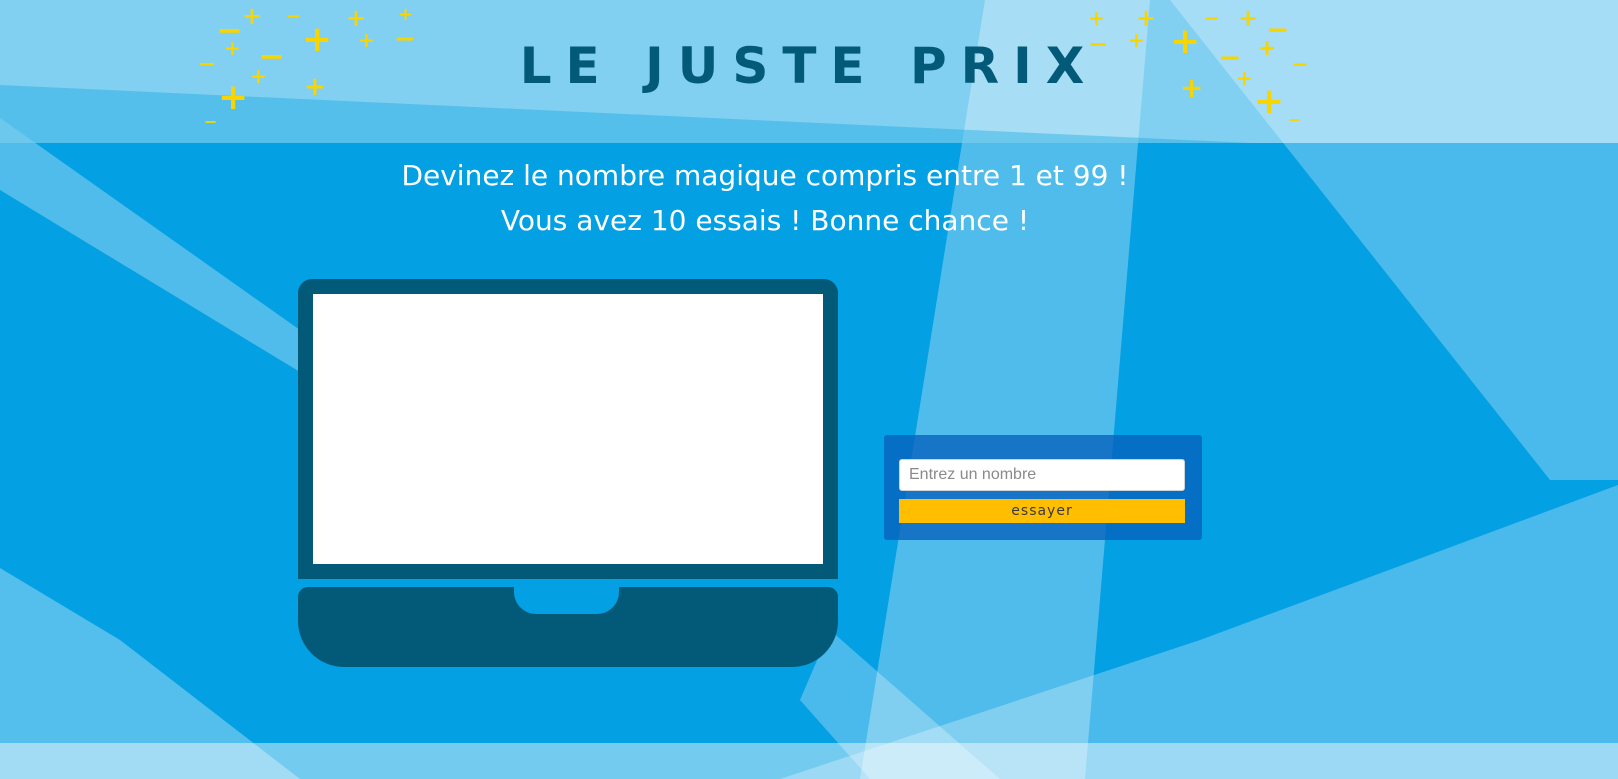  What do you see at coordinates (1042, 511) in the screenshot?
I see `try-button: essayer` at bounding box center [1042, 511].